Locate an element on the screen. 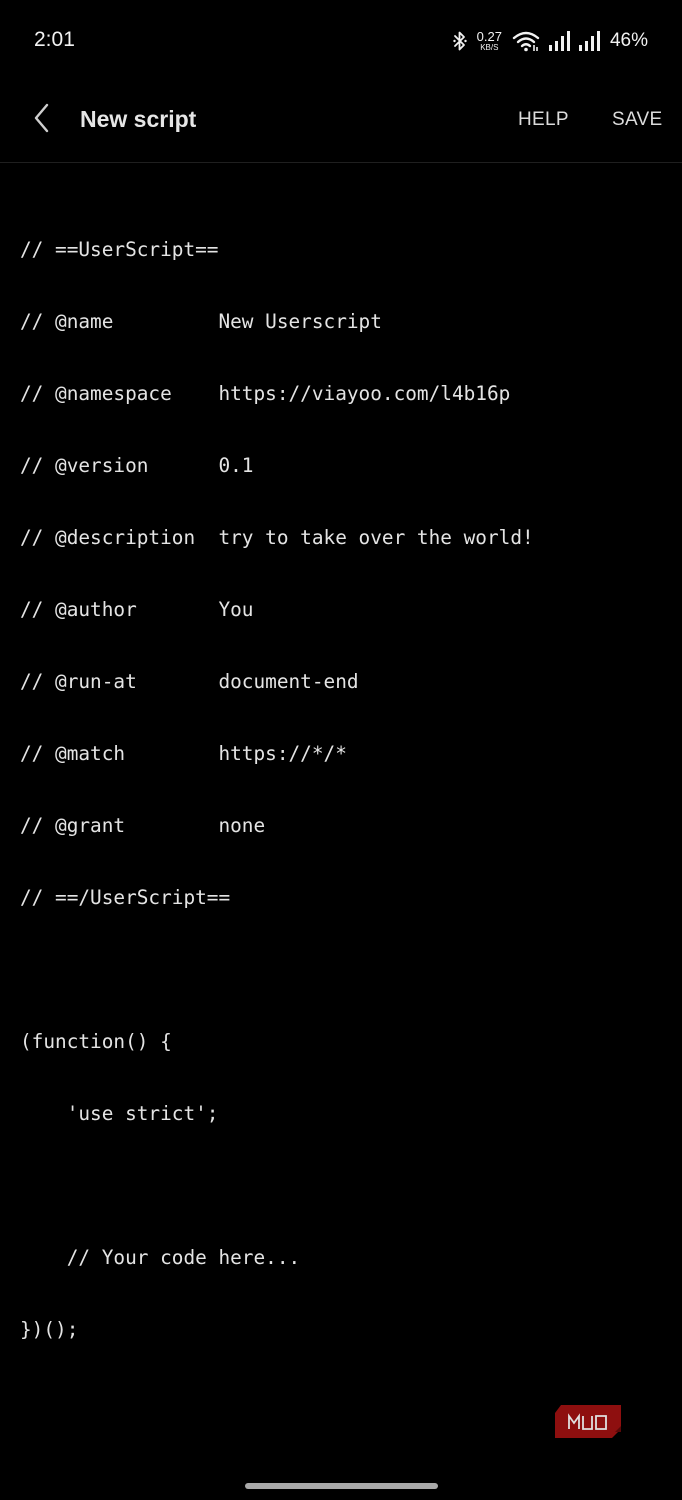 The image size is (682, 1500). network-speed: 0.27 KB/S is located at coordinates (489, 41).